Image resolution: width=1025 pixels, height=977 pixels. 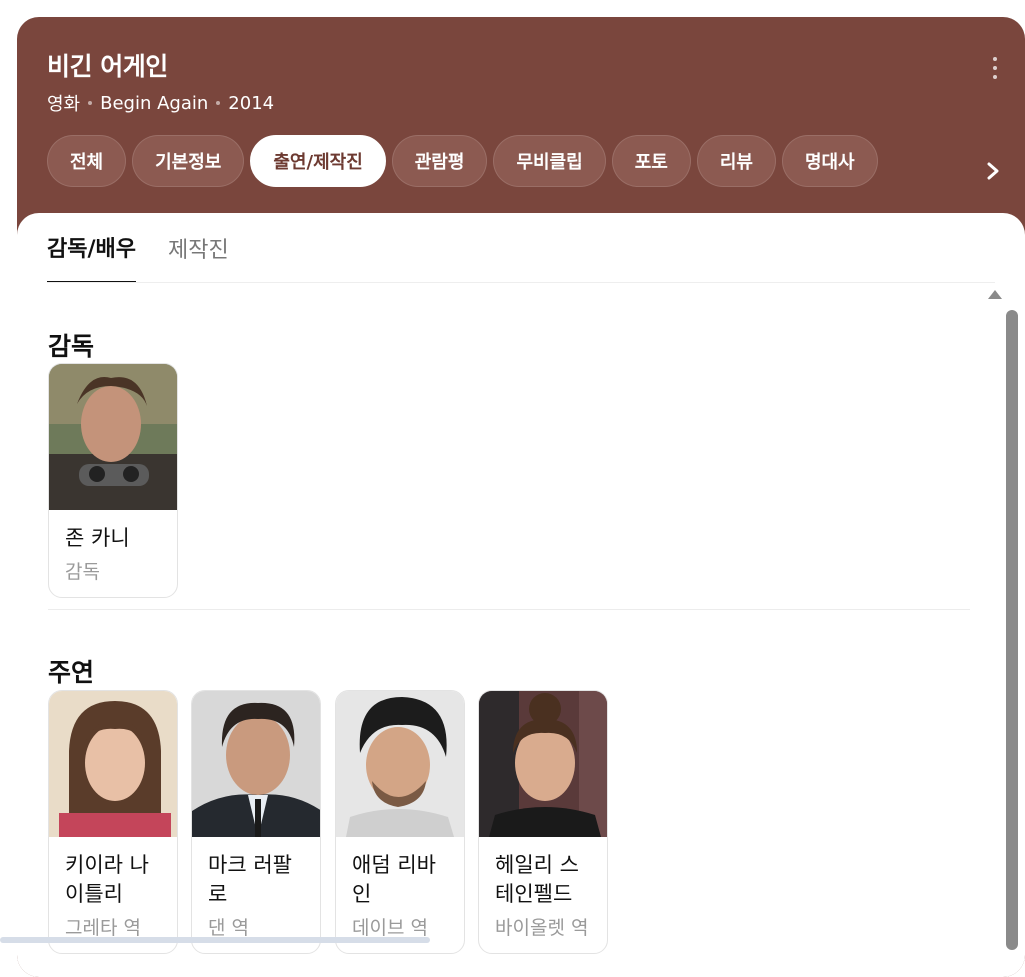 What do you see at coordinates (651, 161) in the screenshot?
I see `tab-photos: 포토` at bounding box center [651, 161].